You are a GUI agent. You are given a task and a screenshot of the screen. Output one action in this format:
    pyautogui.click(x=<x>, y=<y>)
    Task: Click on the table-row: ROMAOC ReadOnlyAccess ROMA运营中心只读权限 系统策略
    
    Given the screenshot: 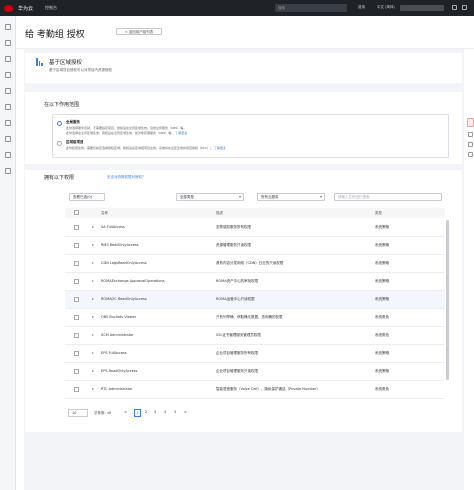 What is the action you would take?
    pyautogui.click(x=255, y=300)
    